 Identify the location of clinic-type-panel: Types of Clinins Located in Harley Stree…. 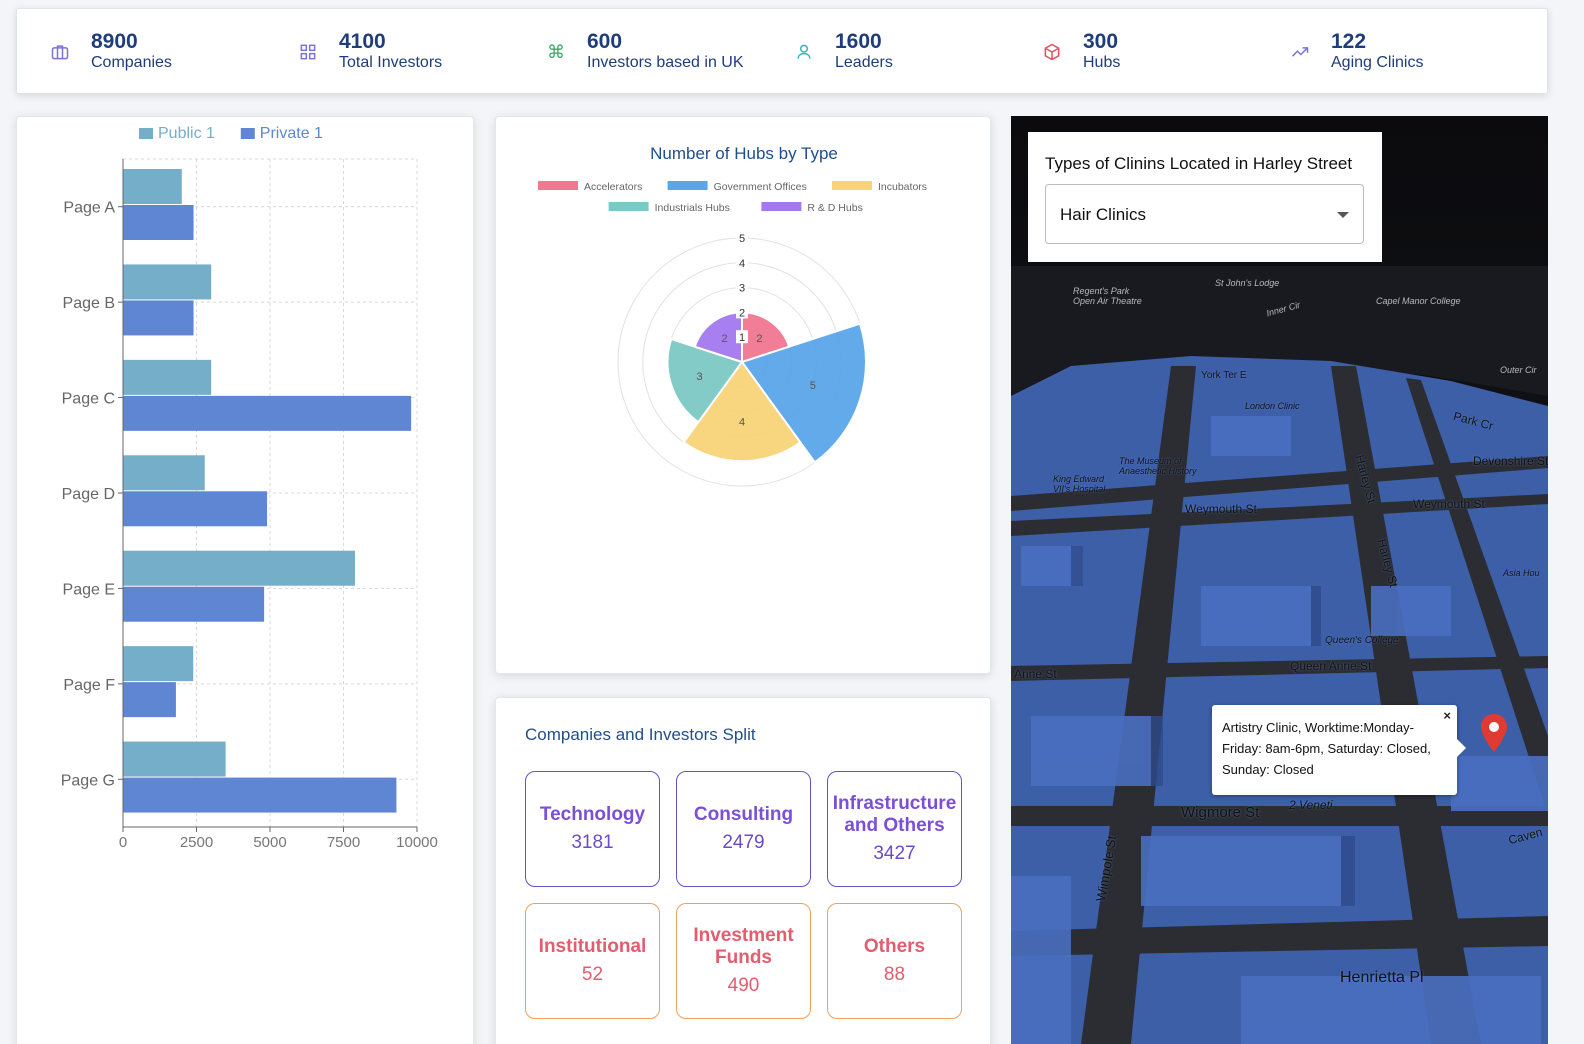
(1205, 197).